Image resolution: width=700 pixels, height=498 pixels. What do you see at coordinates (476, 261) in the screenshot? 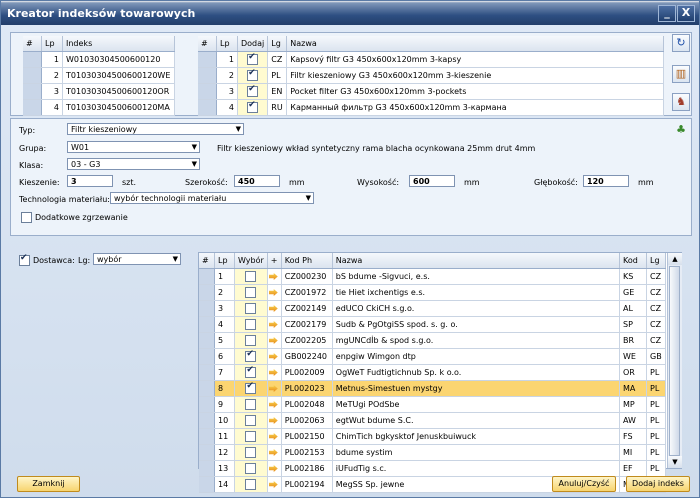
I see `col-nazwa: Nazwa` at bounding box center [476, 261].